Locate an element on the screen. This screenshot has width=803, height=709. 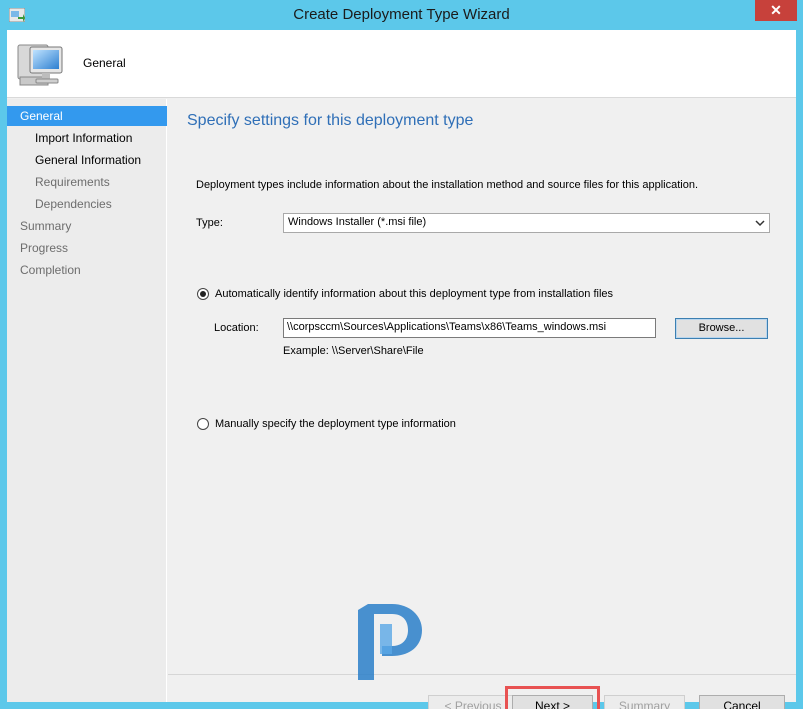
nav-item-requirements: Requirements is located at coordinates (87, 182).